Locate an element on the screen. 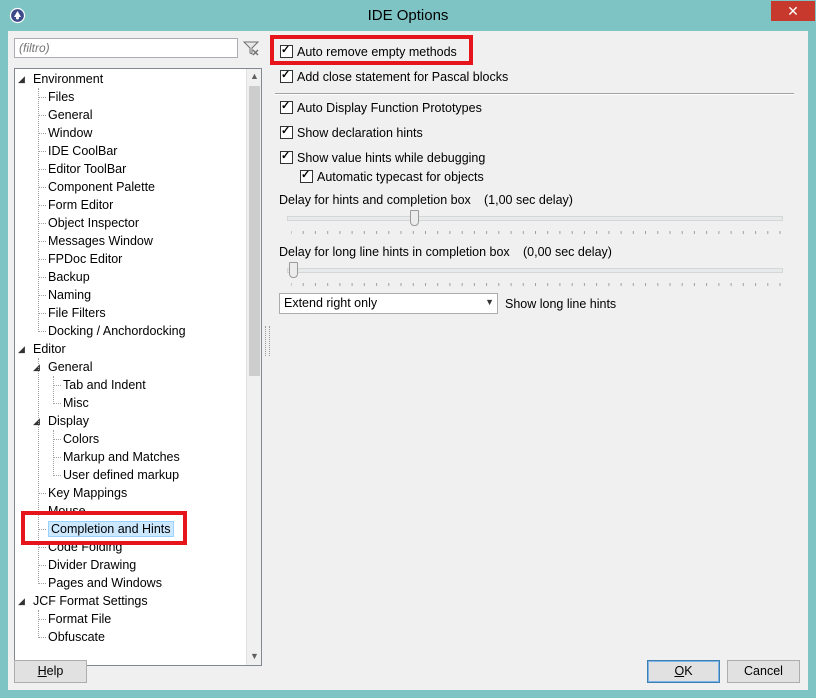  tree-item-label: Tab and Indent is located at coordinates (104, 385).